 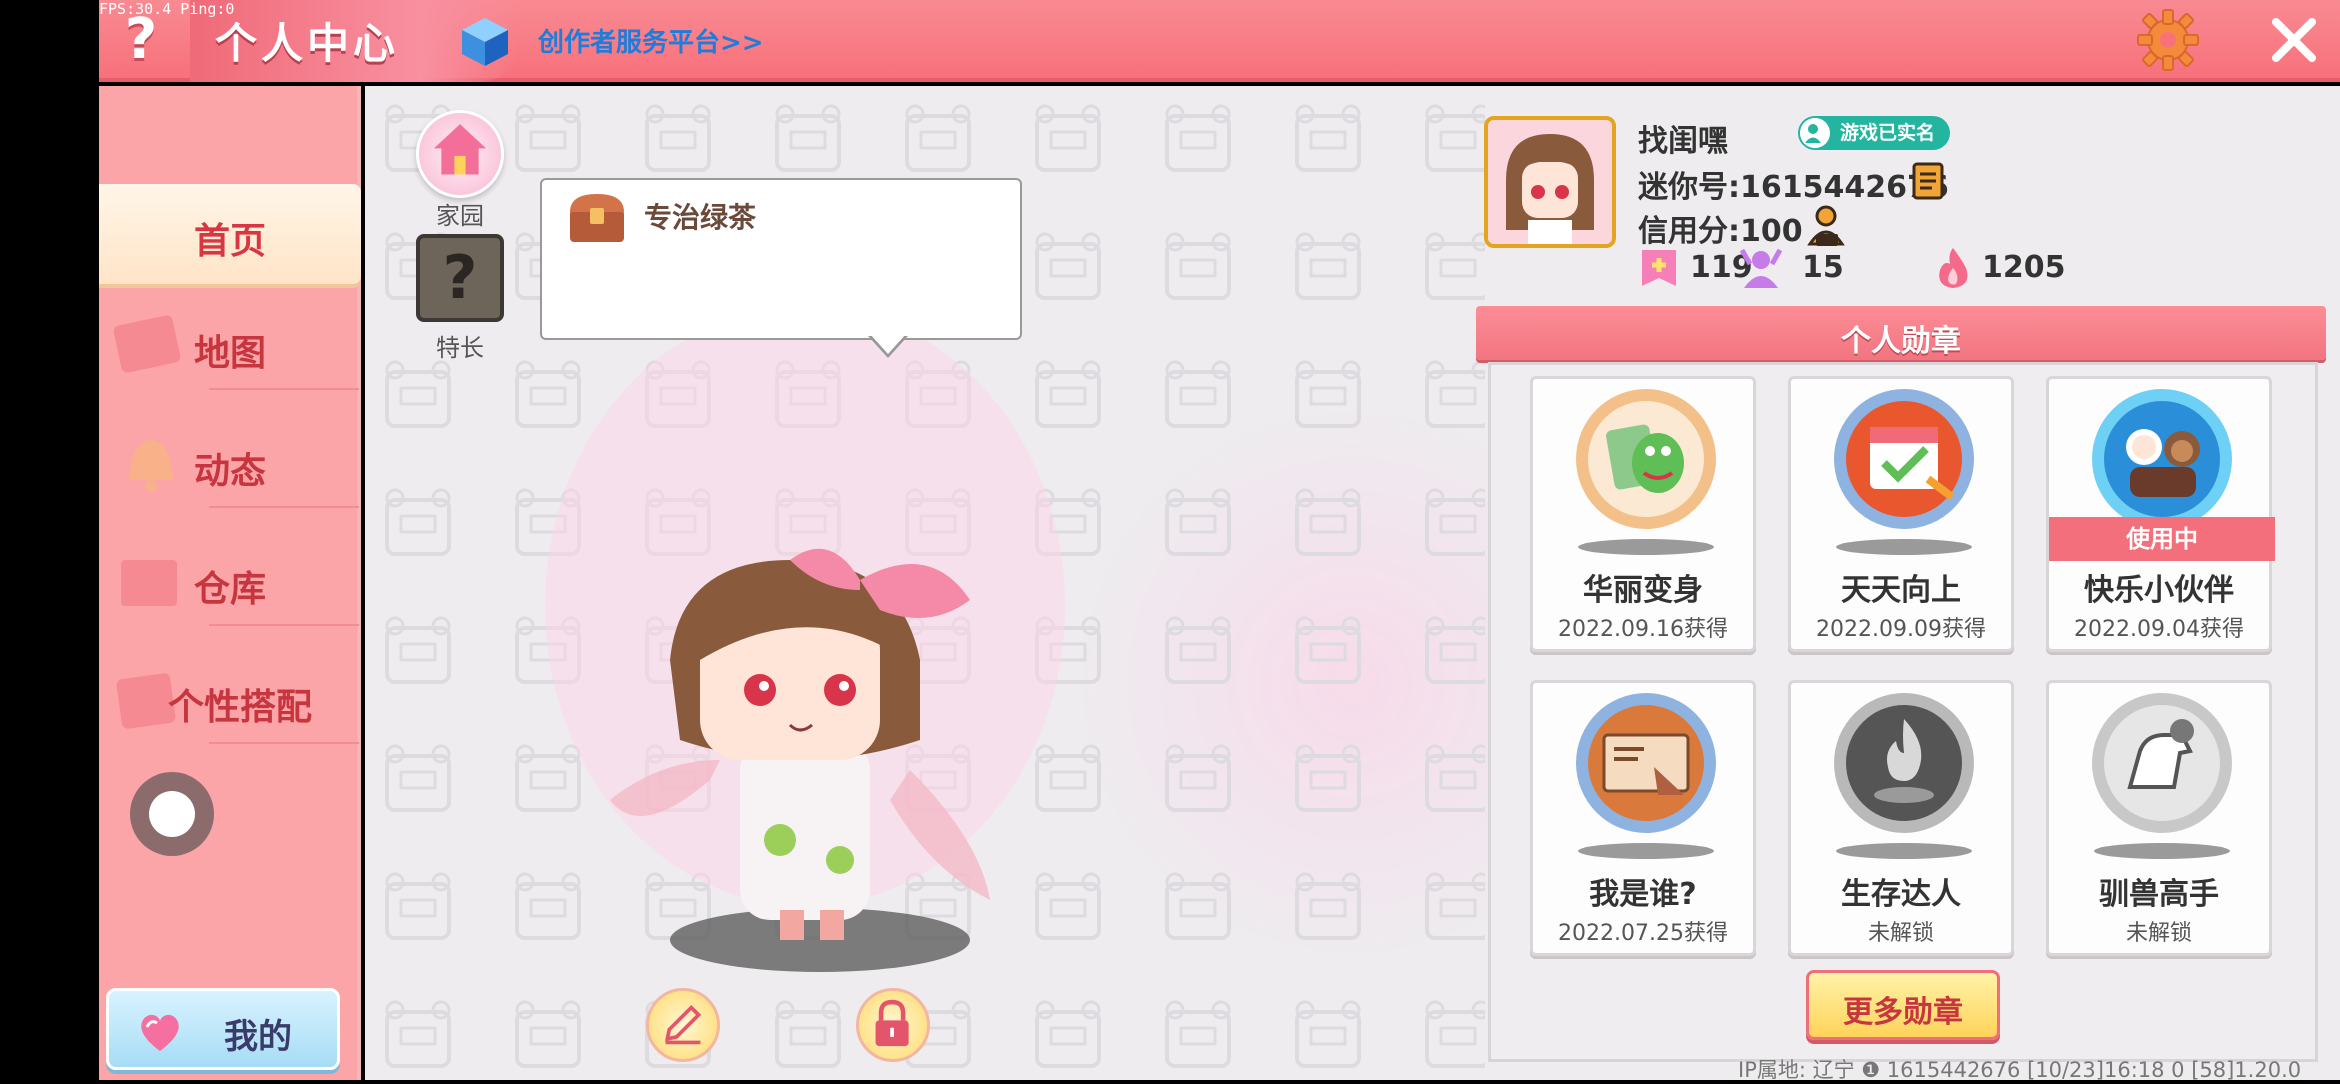 What do you see at coordinates (229, 353) in the screenshot?
I see `sidebar-item-label: 地图` at bounding box center [229, 353].